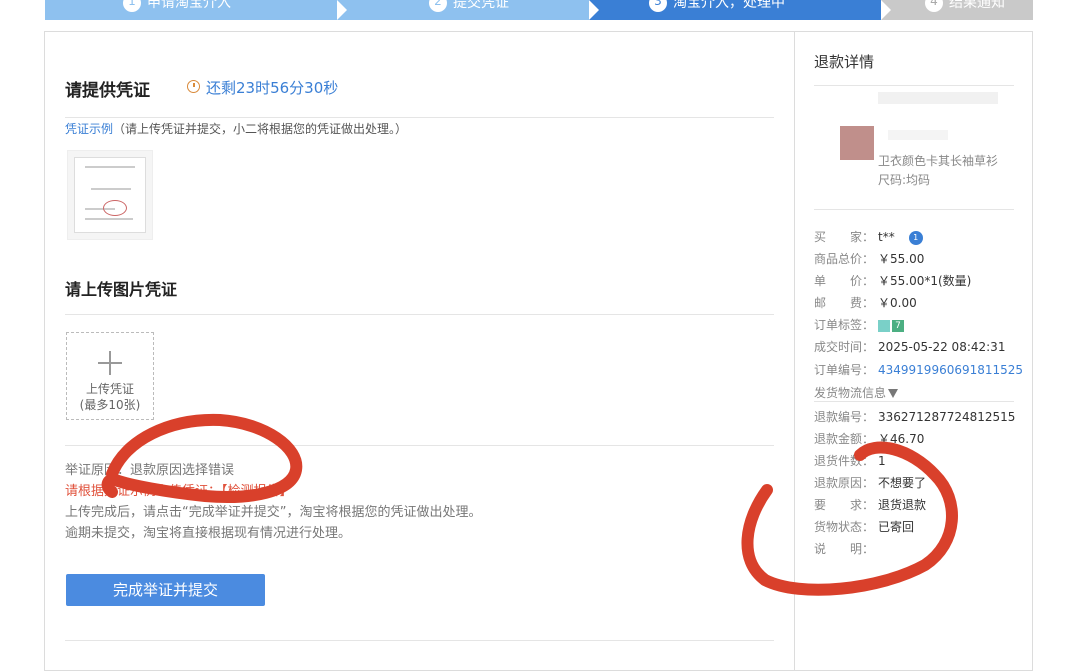  What do you see at coordinates (950, 370) in the screenshot?
I see `order-number-link: 4349919960691811525` at bounding box center [950, 370].